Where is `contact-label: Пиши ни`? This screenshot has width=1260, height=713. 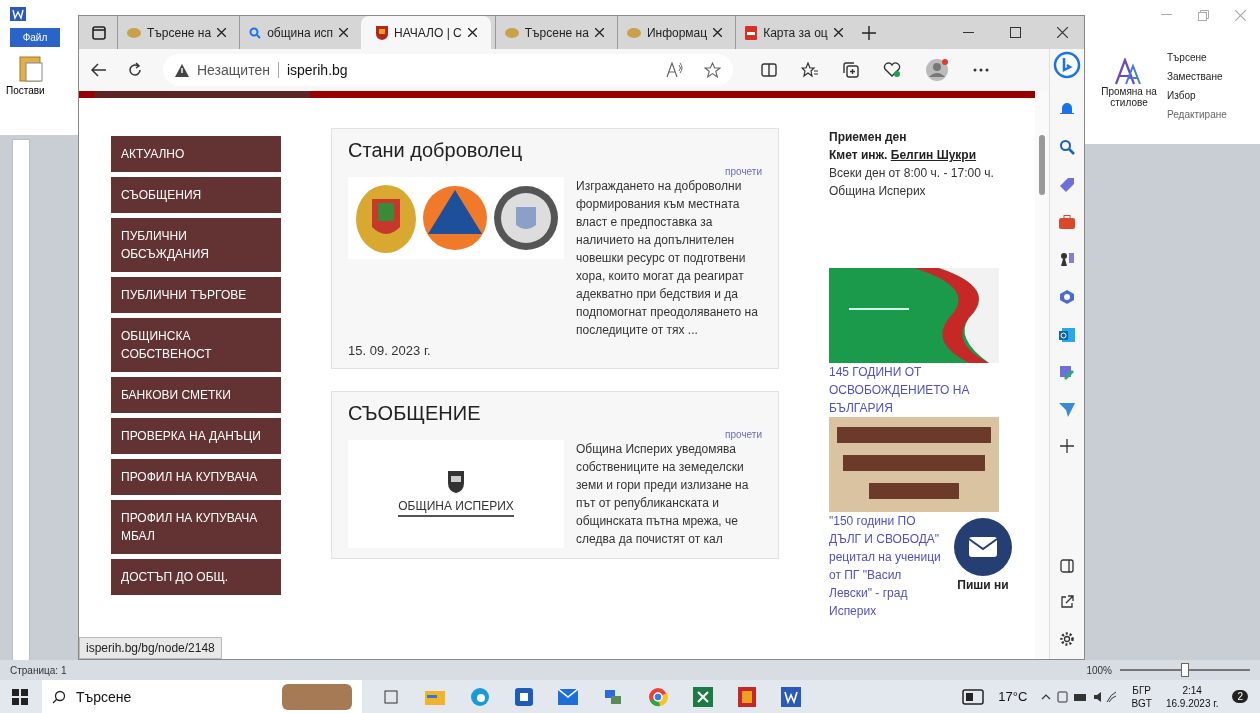 contact-label: Пиши ни is located at coordinates (983, 585).